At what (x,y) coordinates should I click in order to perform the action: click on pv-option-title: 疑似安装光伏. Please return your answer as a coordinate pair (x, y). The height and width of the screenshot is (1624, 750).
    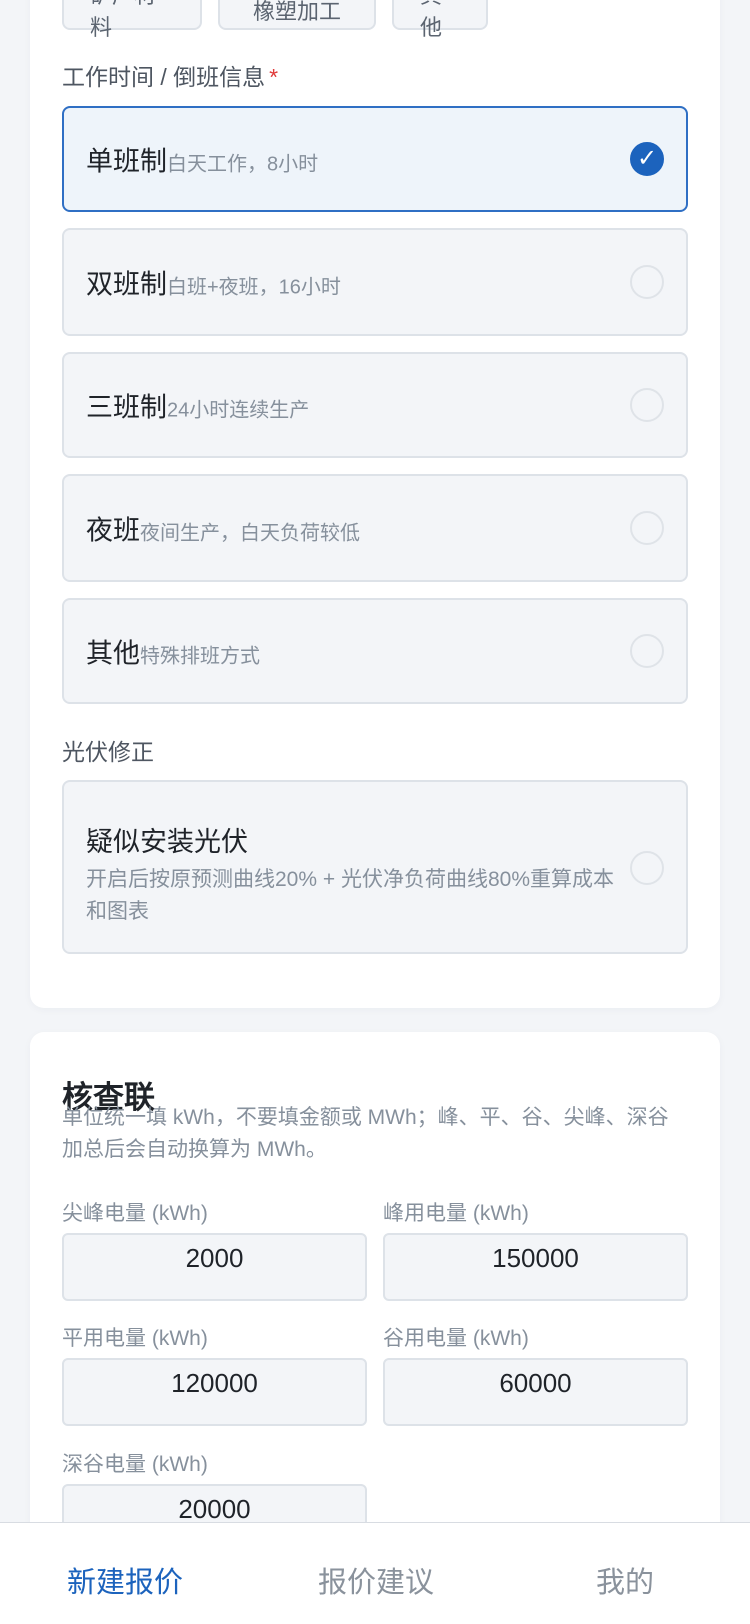
    Looking at the image, I should click on (167, 842).